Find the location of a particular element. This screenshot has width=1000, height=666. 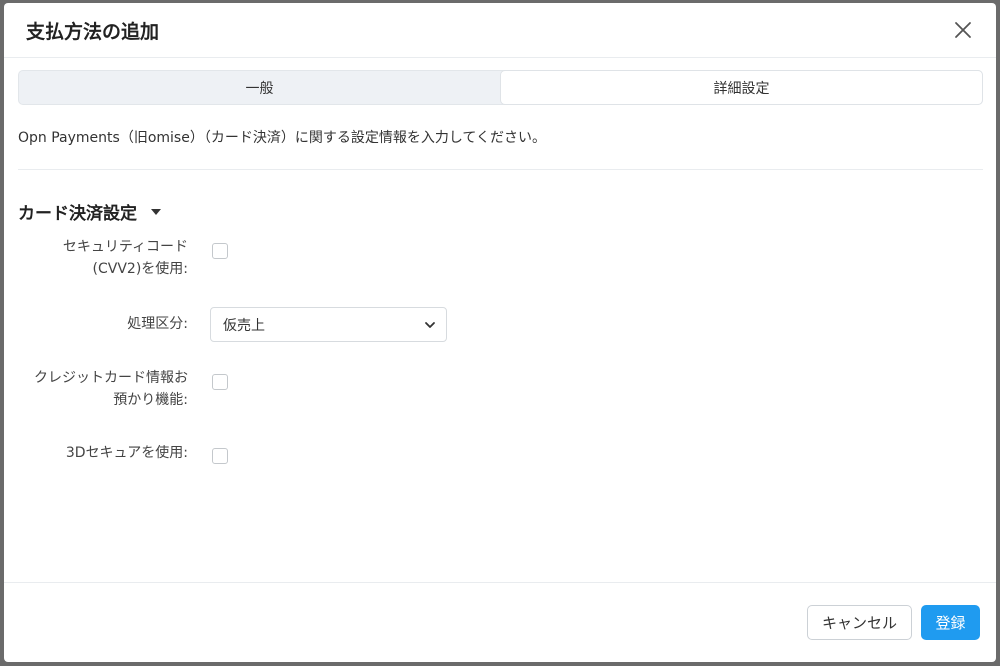

close-icon is located at coordinates (963, 30).